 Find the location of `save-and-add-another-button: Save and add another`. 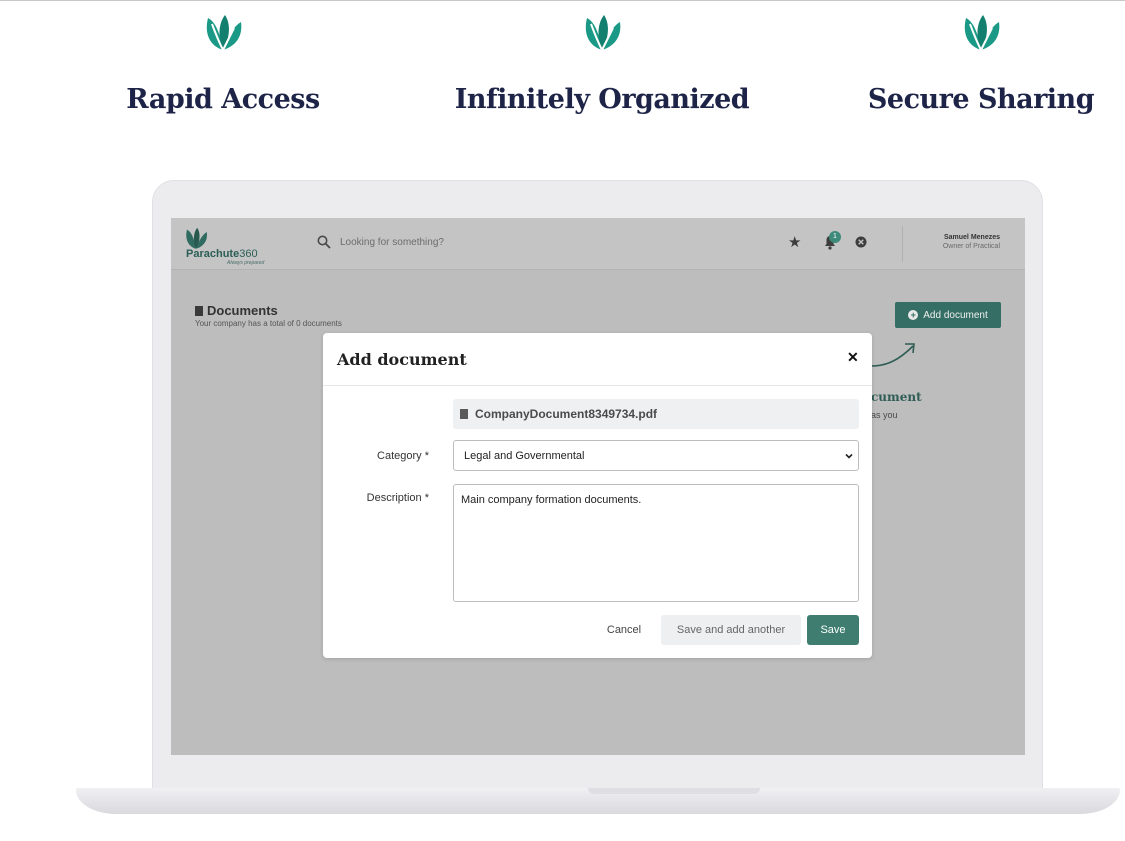

save-and-add-another-button: Save and add another is located at coordinates (731, 630).